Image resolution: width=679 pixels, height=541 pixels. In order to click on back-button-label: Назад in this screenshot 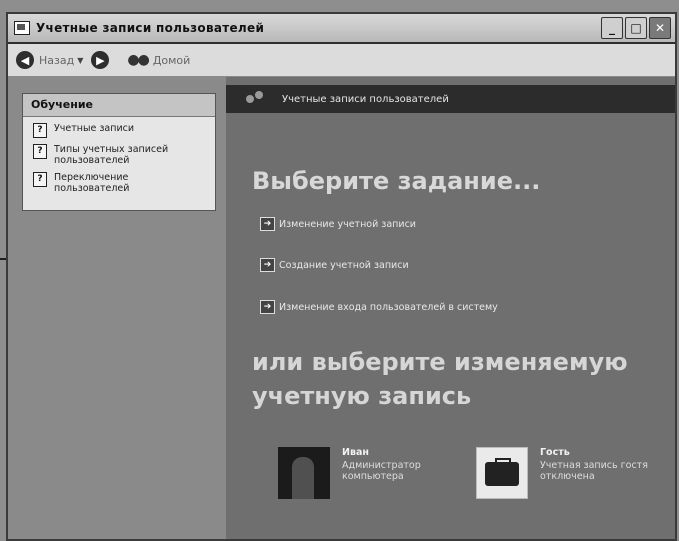, I will do `click(56, 60)`.